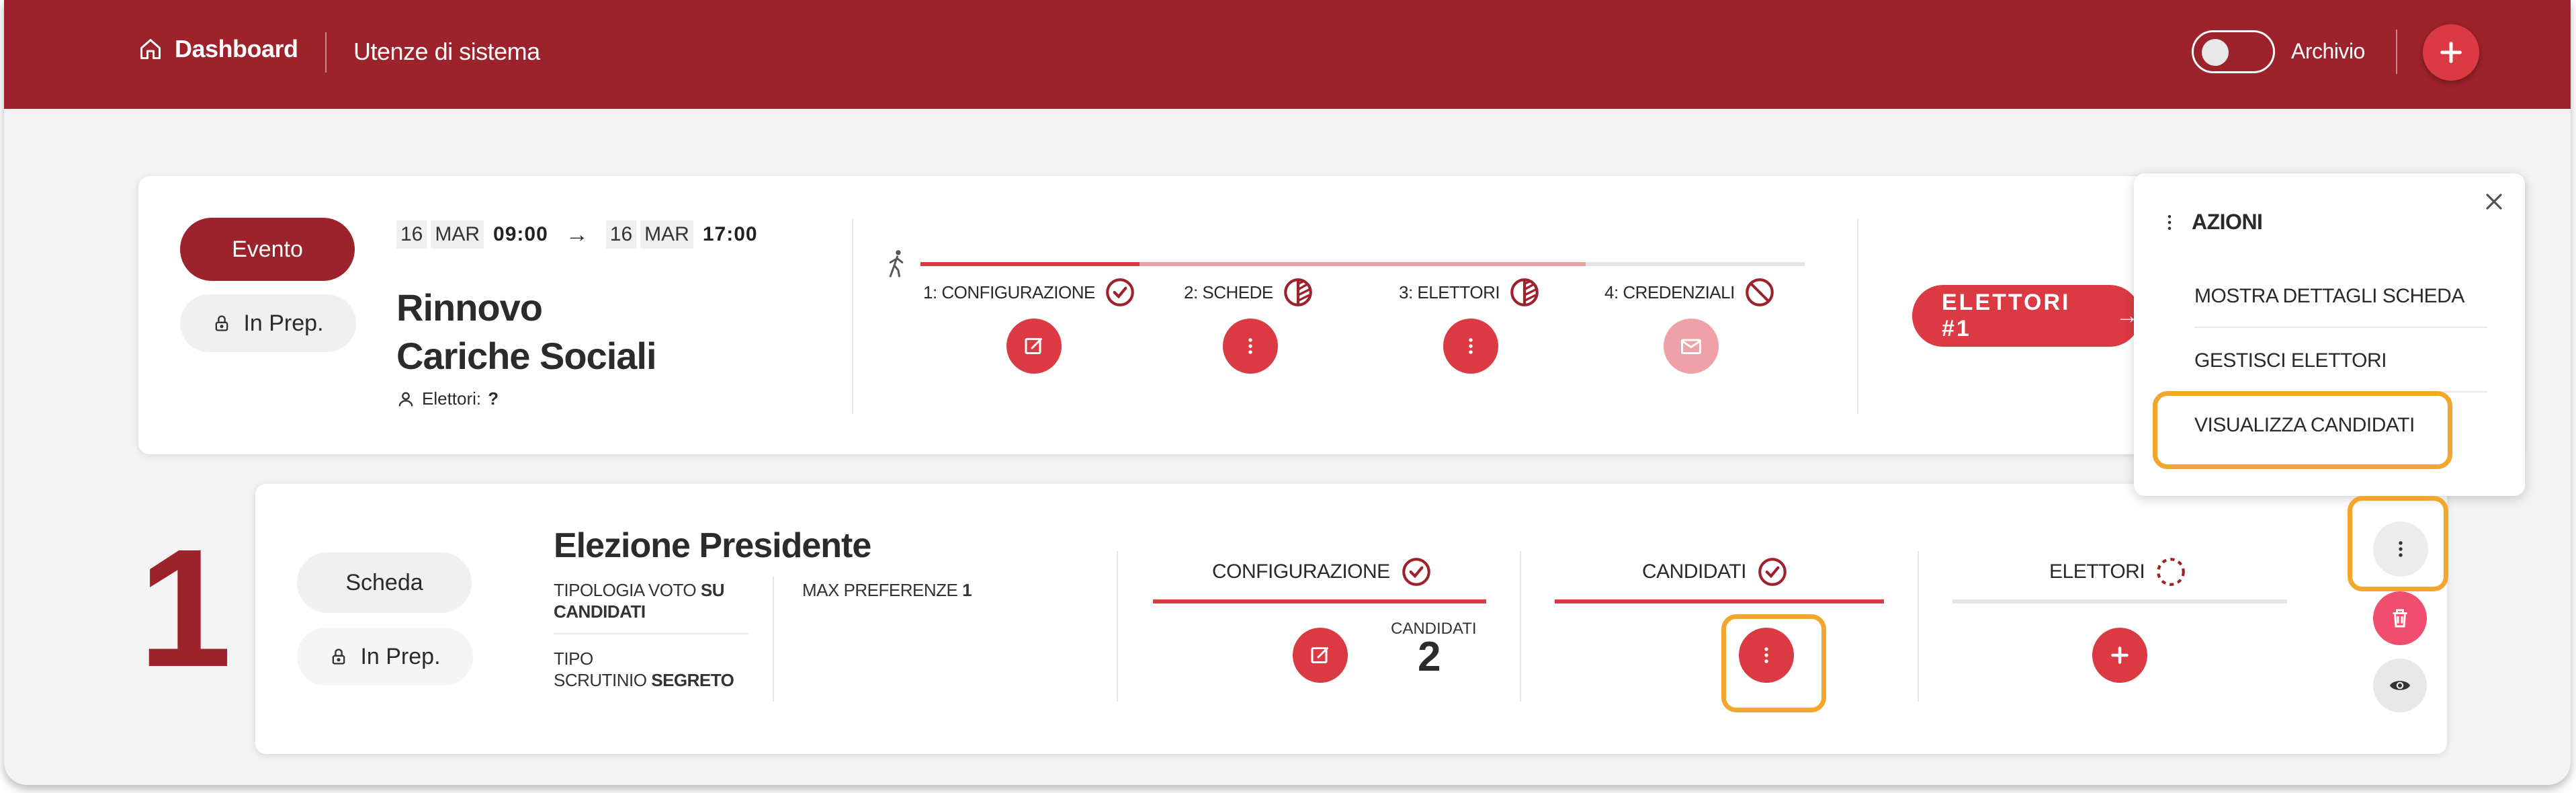 Image resolution: width=2576 pixels, height=793 pixels. I want to click on event-status-label: In Prep., so click(283, 323).